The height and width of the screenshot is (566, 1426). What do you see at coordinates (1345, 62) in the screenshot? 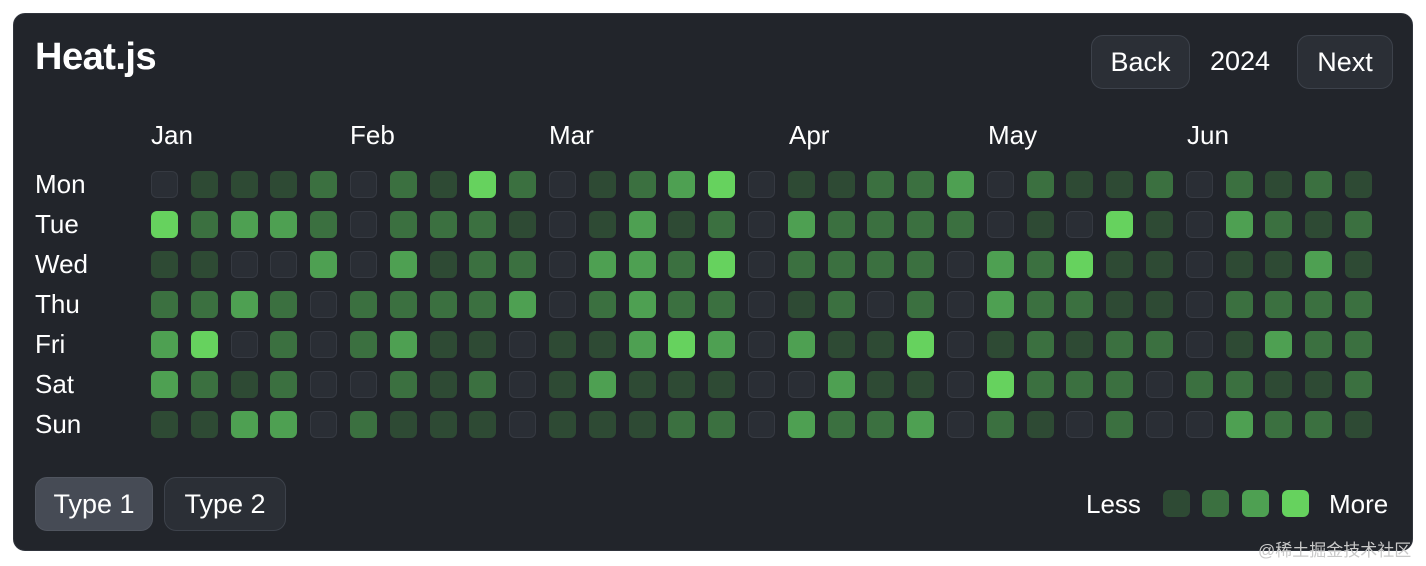
I see `next-button: Next` at bounding box center [1345, 62].